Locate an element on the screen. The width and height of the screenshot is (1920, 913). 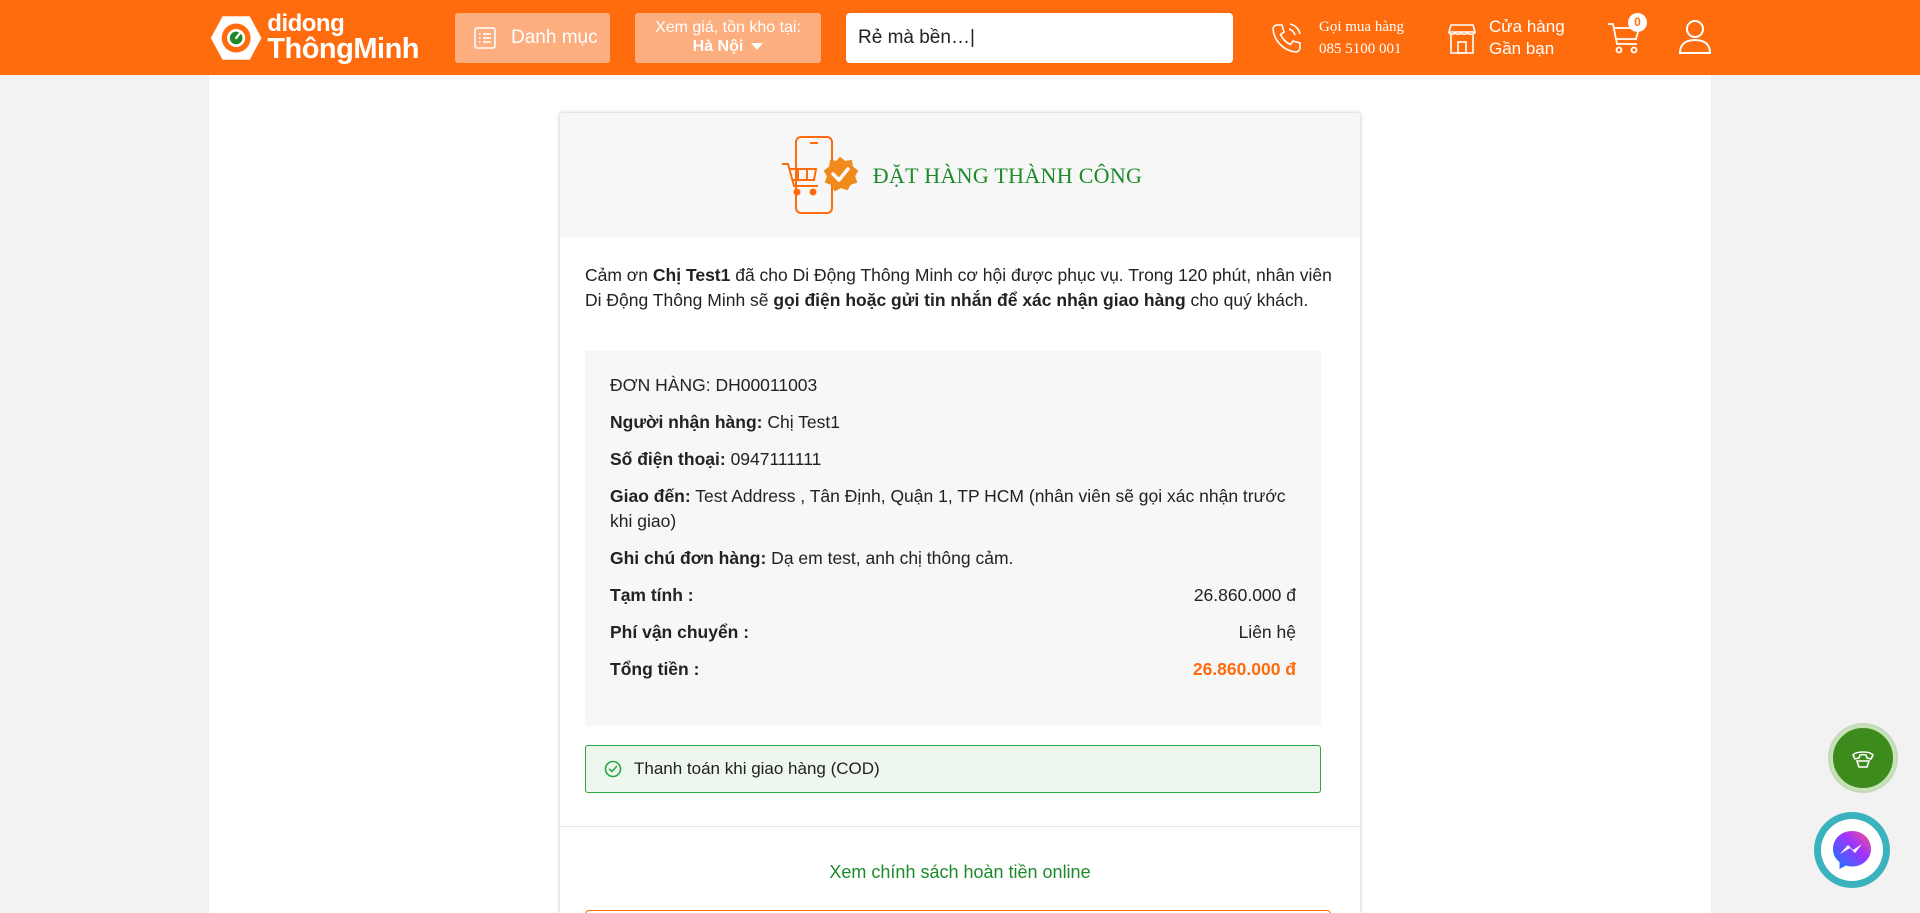
search-input is located at coordinates (1039, 38).